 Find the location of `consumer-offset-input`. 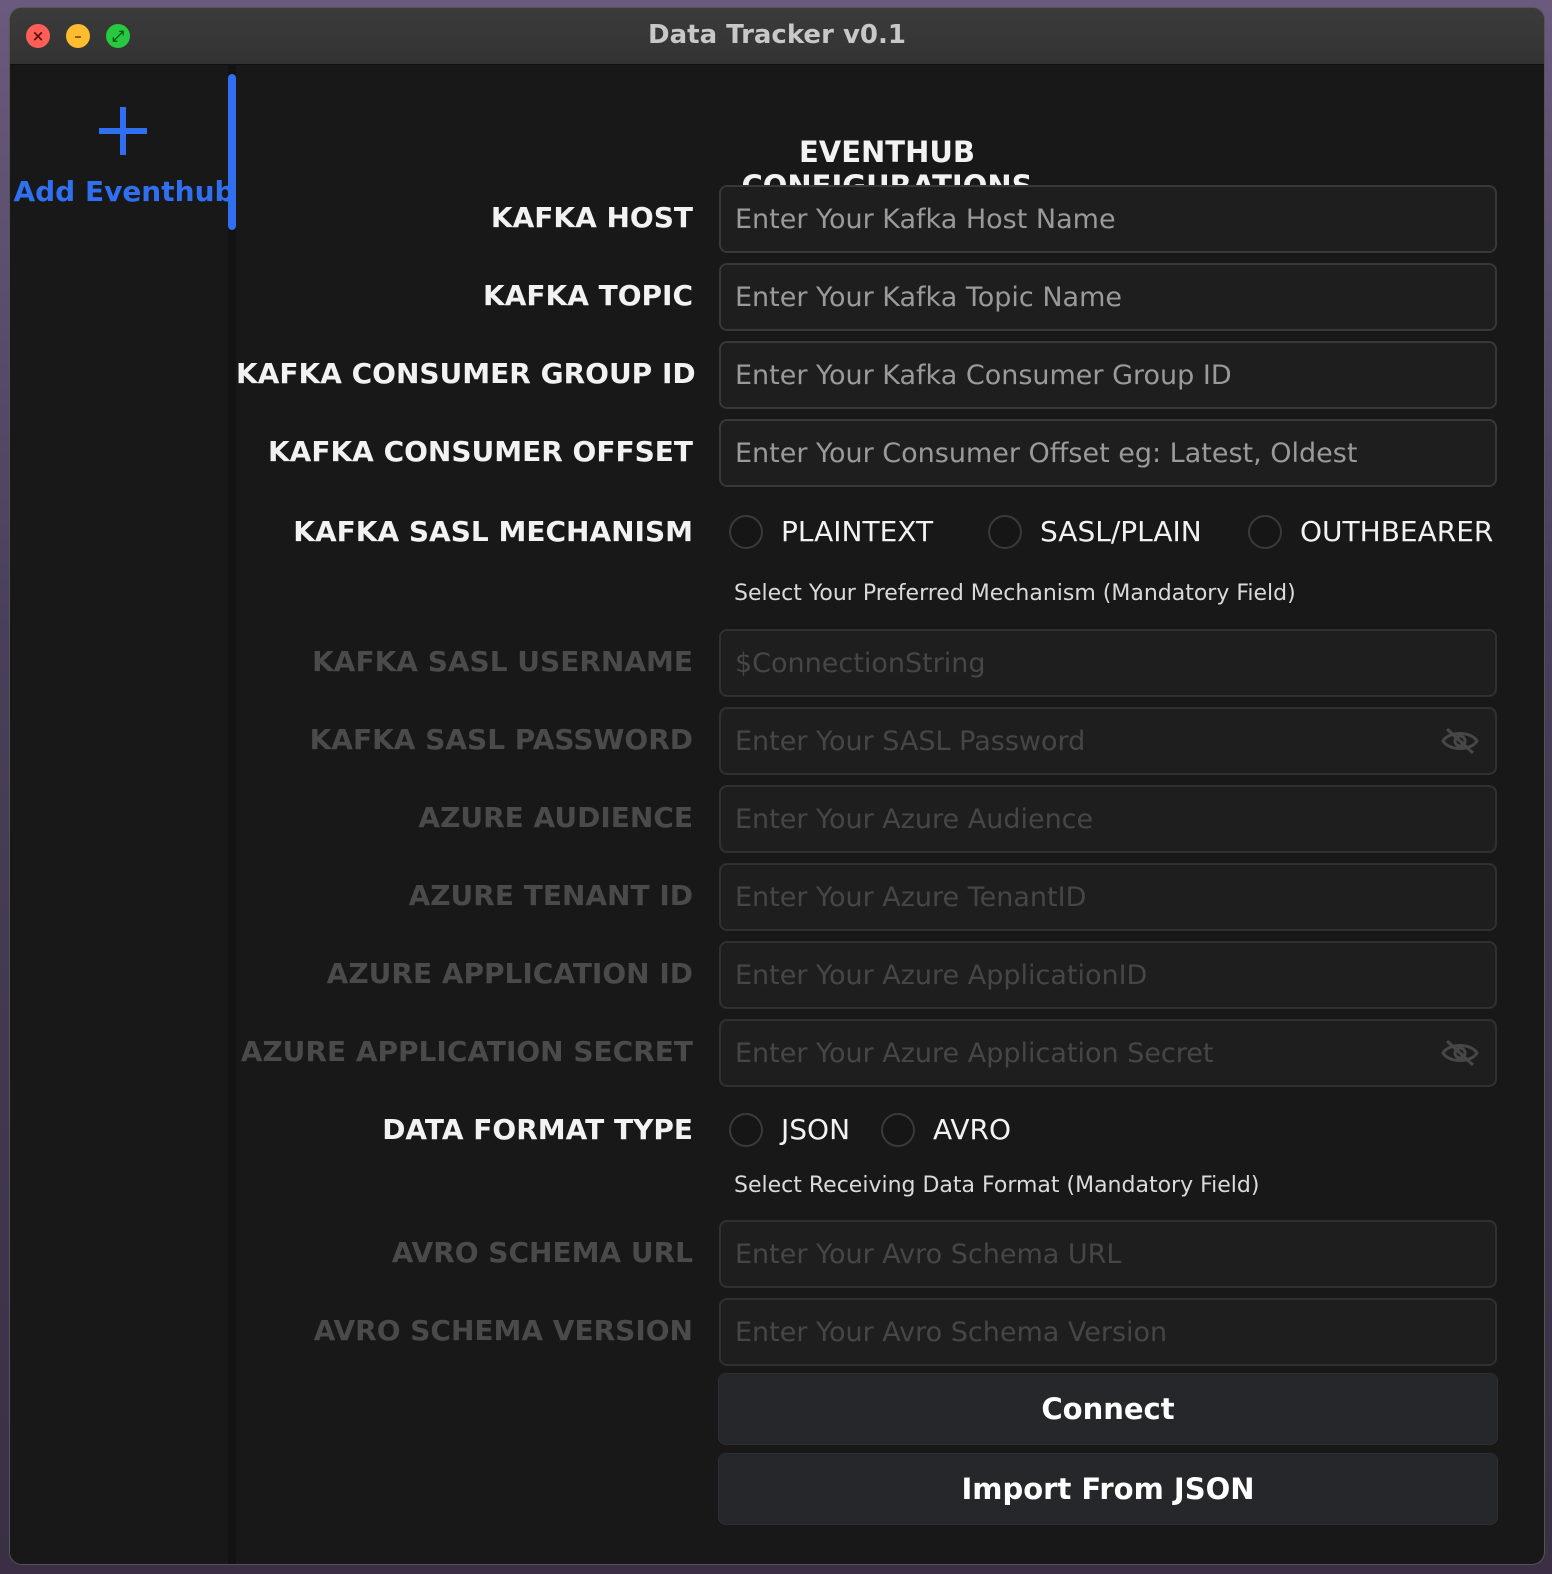

consumer-offset-input is located at coordinates (1098, 453).